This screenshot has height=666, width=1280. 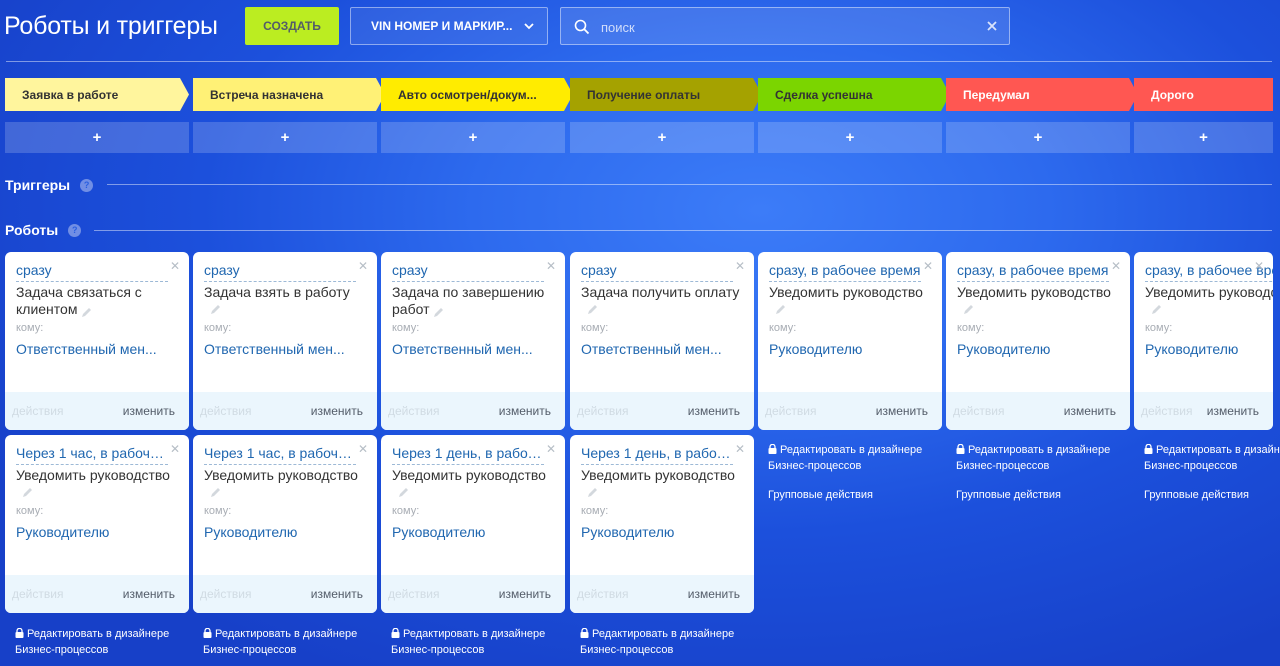 I want to click on stage-column: Сделка успешна, so click(x=854, y=94).